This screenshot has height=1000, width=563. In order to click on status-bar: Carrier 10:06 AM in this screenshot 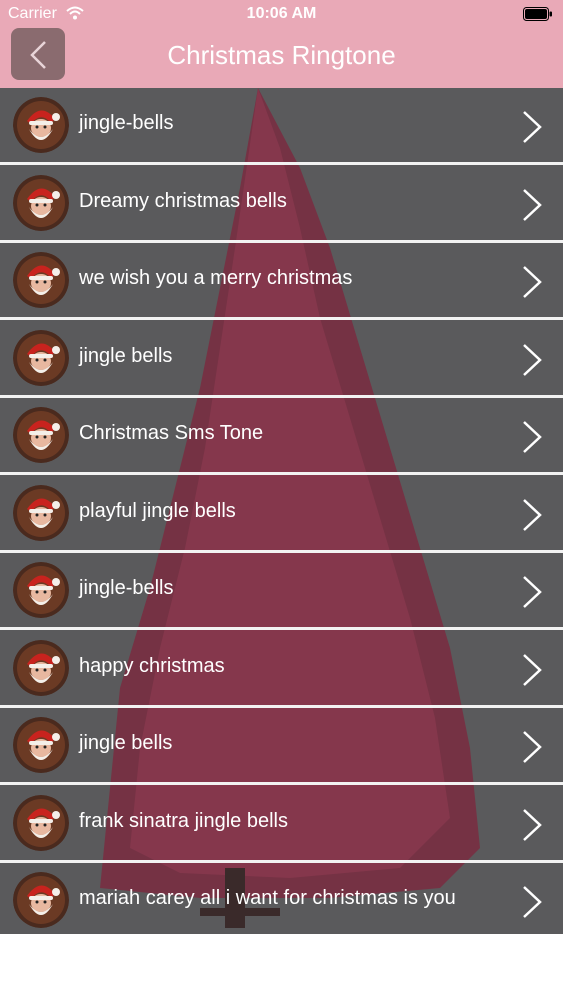, I will do `click(281, 14)`.